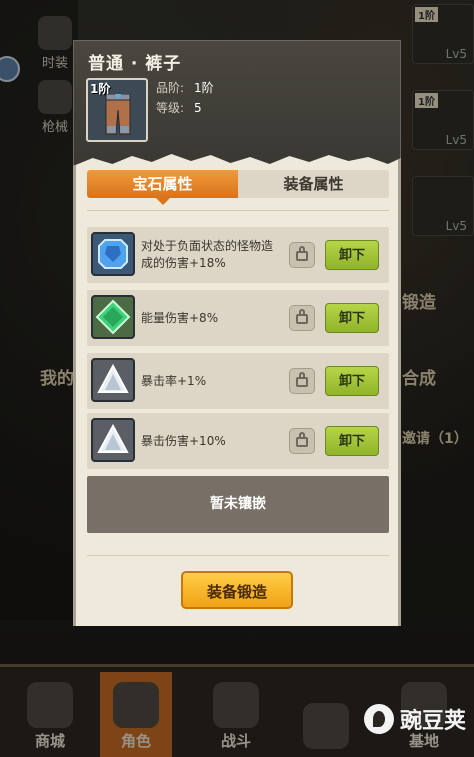  Describe the element at coordinates (162, 187) in the screenshot. I see `tab-gem-attributes: 宝石属性` at that location.